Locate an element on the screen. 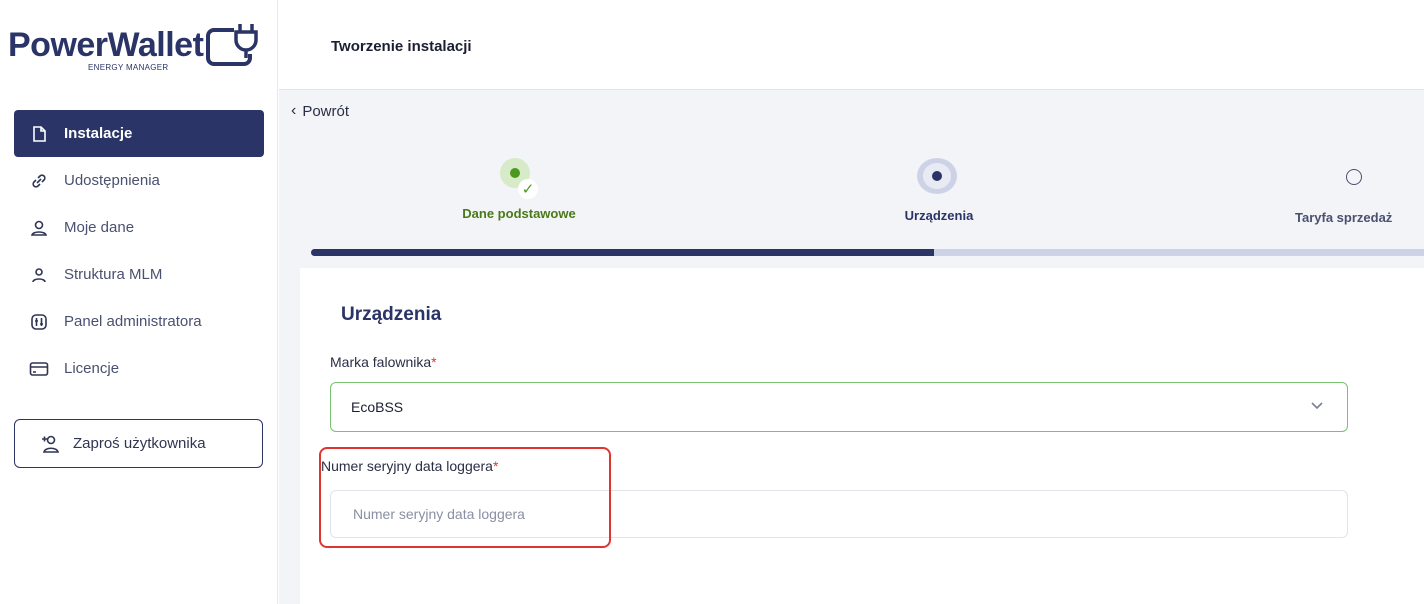  step-label: Taryfa sprzedaż is located at coordinates (1344, 217).